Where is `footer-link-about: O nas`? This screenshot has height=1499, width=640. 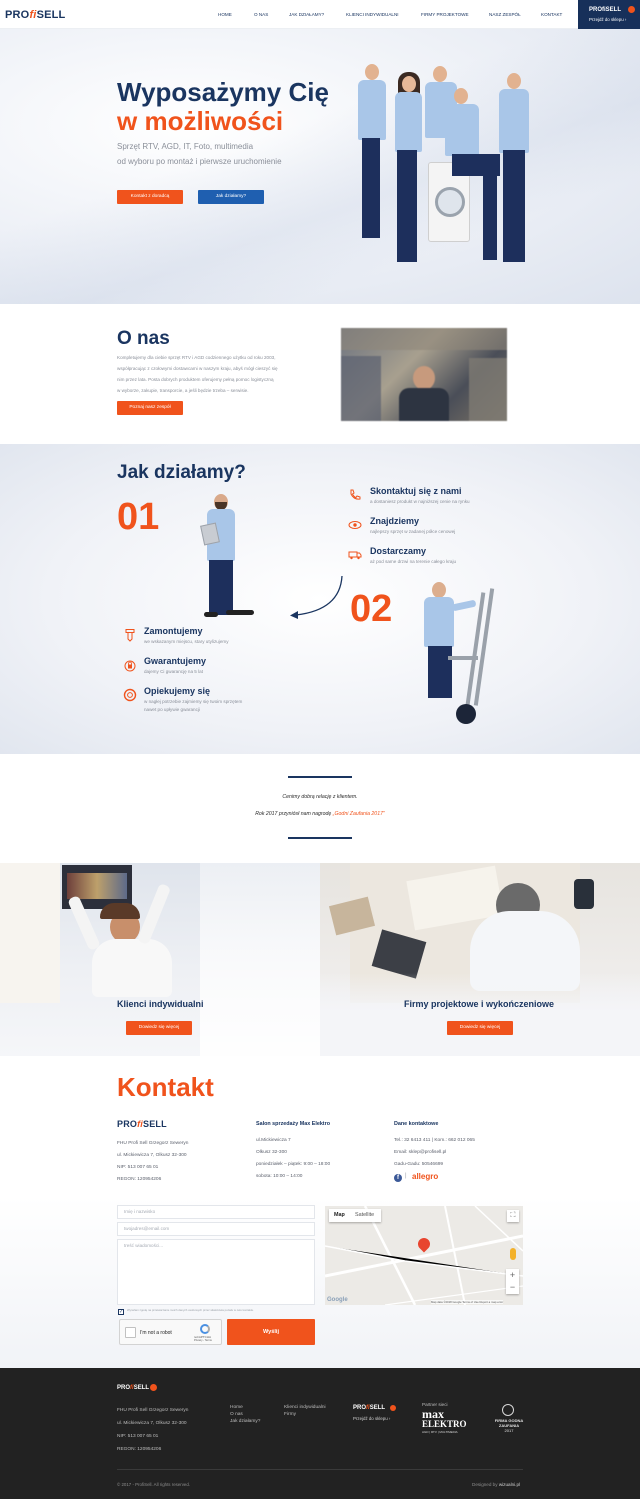
footer-link-about: O nas is located at coordinates (245, 1414).